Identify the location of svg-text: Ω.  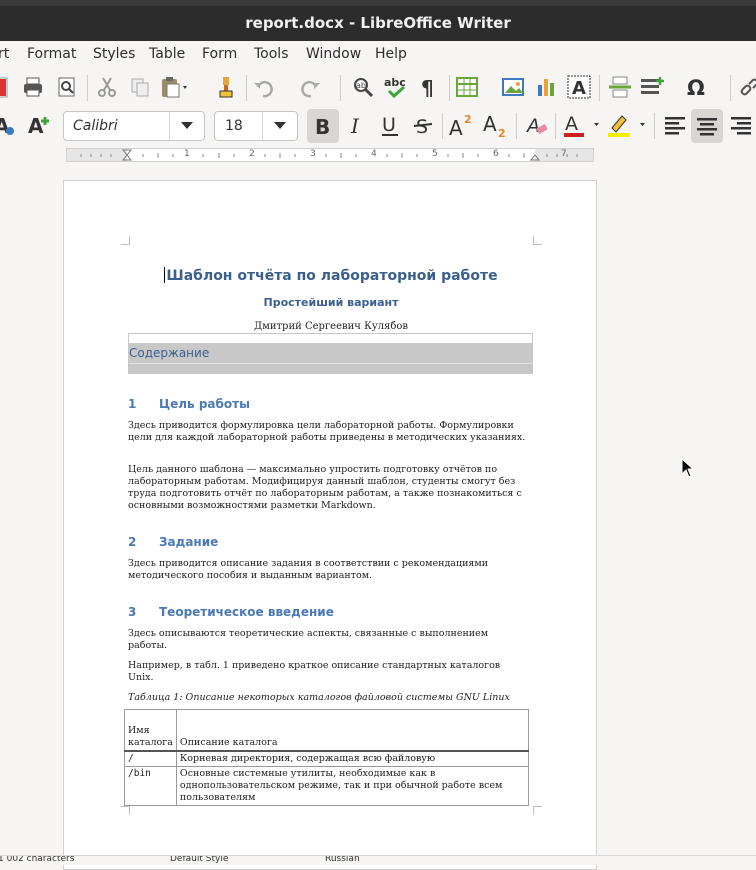
(696, 87).